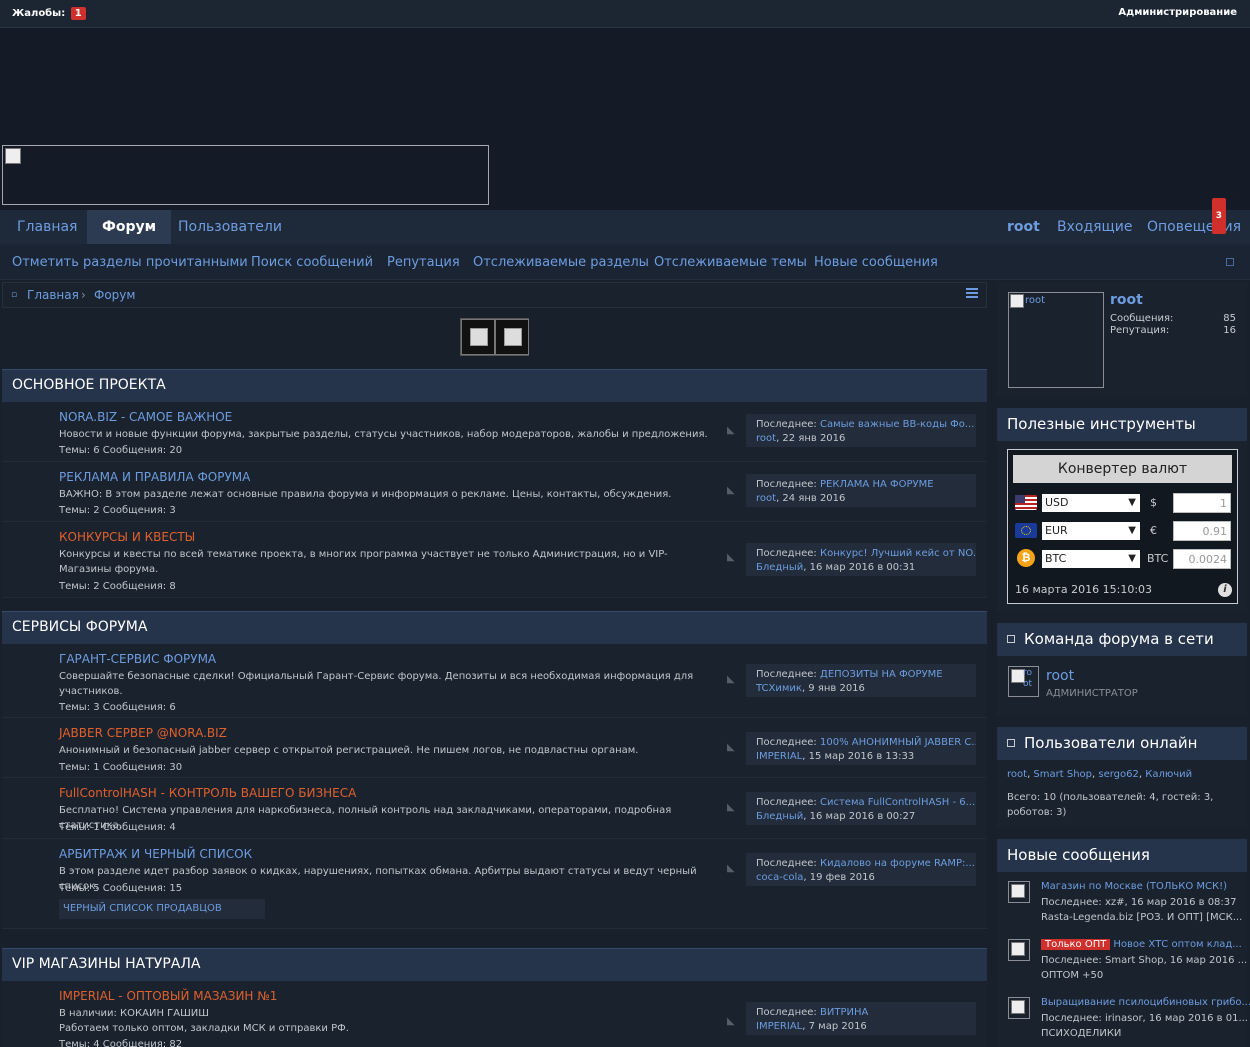 This screenshot has height=1047, width=1250. I want to click on forum-stats: Темы: 2 Сообщения: 8, so click(117, 586).